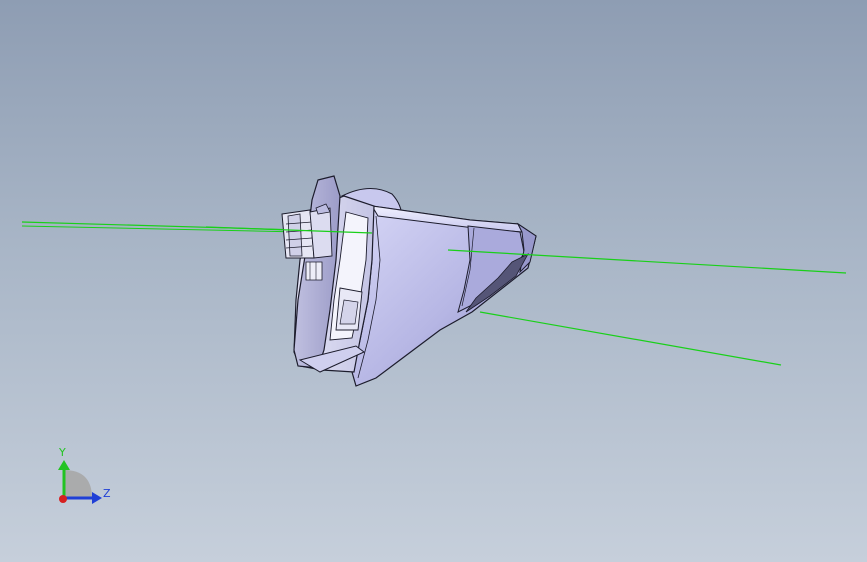  I want to click on cad-model-part, so click(409, 281).